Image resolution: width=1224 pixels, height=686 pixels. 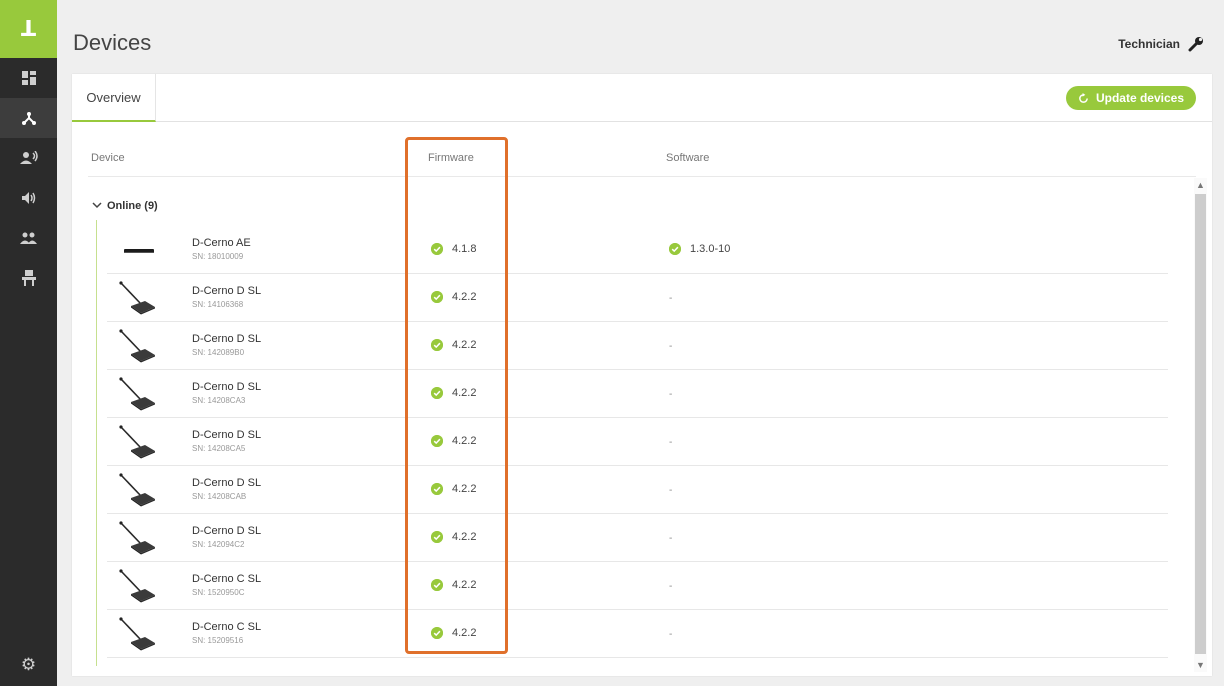 I want to click on page-title: Devices, so click(x=112, y=42).